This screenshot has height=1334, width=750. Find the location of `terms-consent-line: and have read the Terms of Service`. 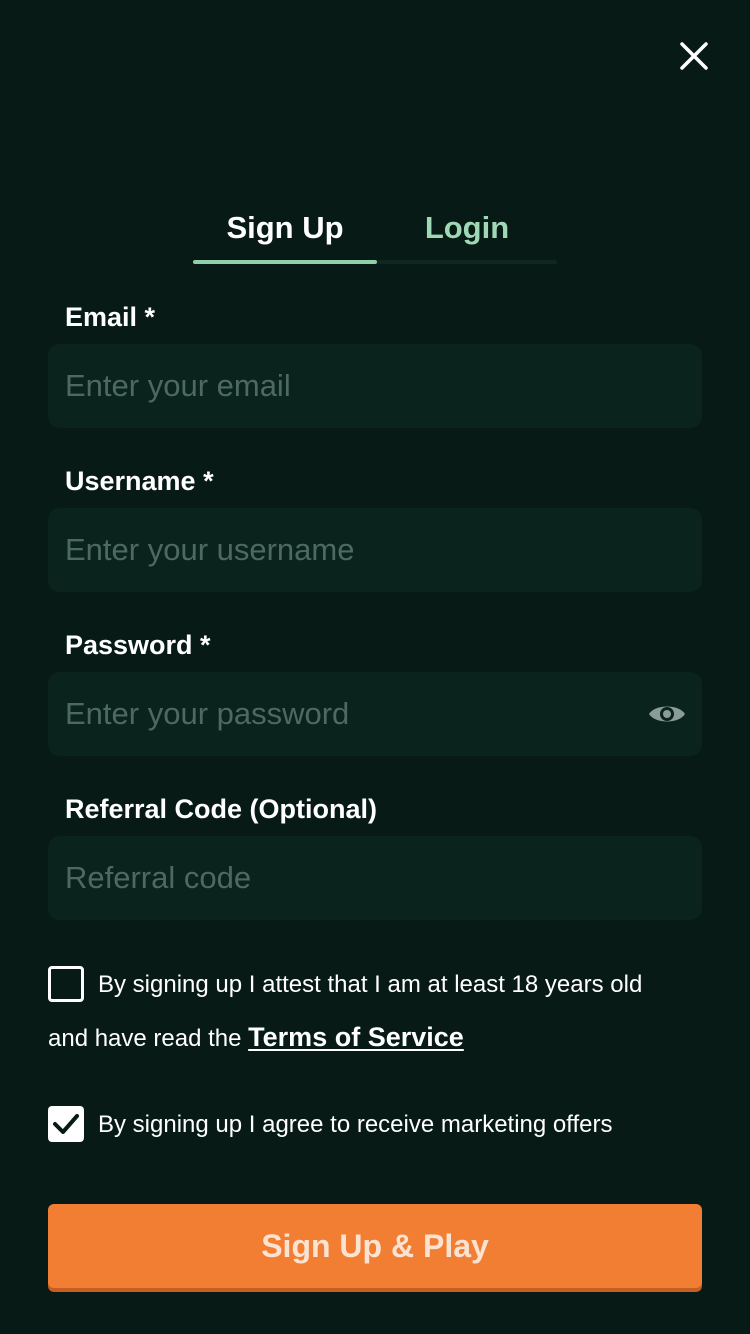

terms-consent-line: and have read the Terms of Service is located at coordinates (256, 1038).